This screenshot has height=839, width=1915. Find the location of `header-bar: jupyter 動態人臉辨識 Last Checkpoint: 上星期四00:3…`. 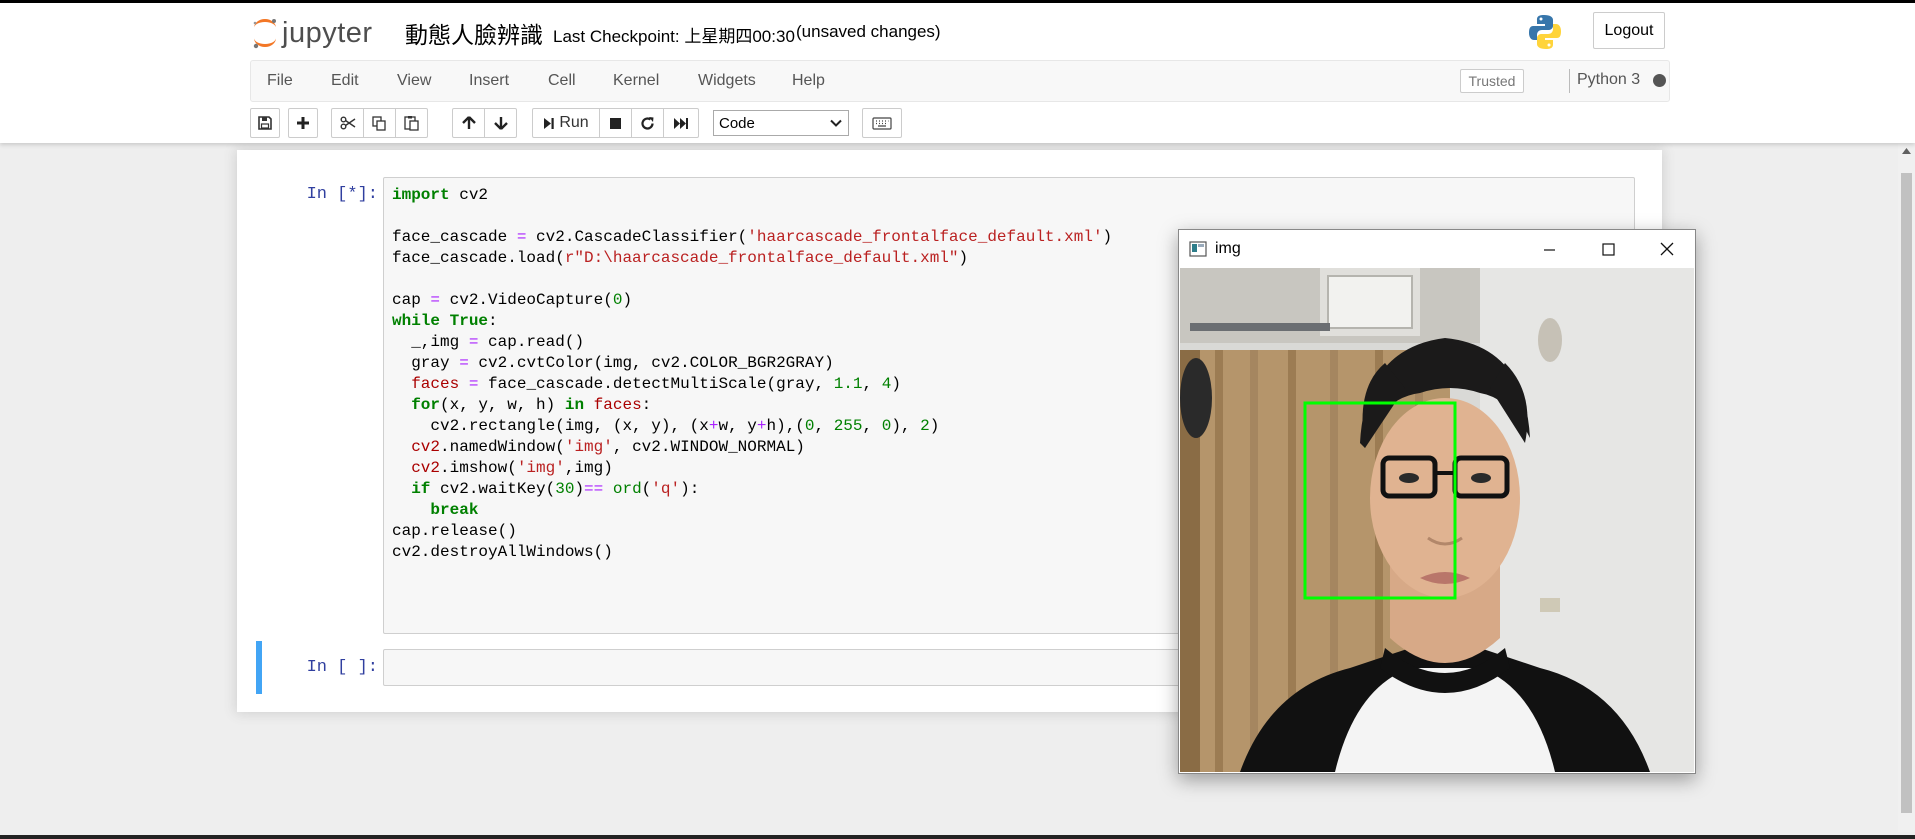

header-bar: jupyter 動態人臉辨識 Last Checkpoint: 上星期四00:3… is located at coordinates (960, 32).